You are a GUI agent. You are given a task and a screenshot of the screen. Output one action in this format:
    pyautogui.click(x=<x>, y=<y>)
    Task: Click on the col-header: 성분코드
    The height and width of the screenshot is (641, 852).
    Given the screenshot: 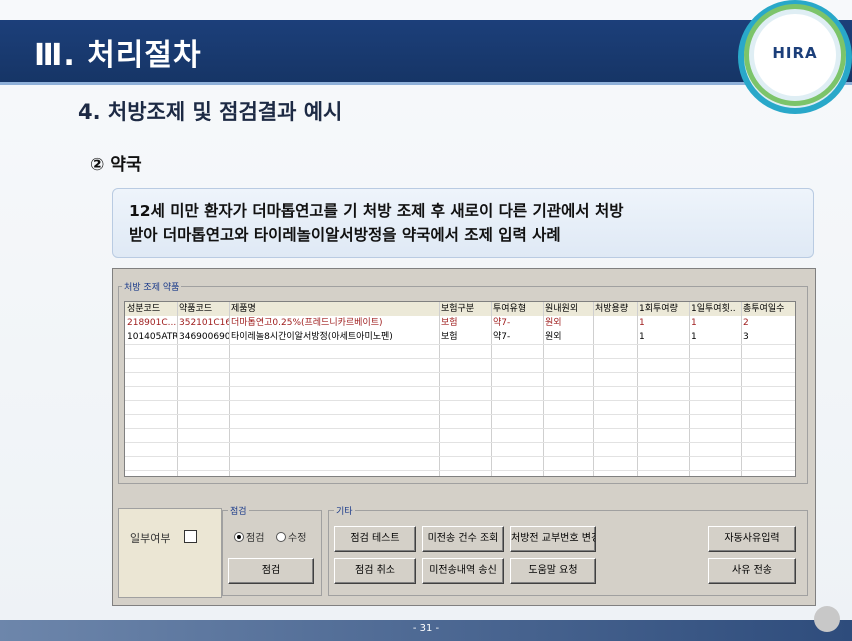 What is the action you would take?
    pyautogui.click(x=151, y=309)
    